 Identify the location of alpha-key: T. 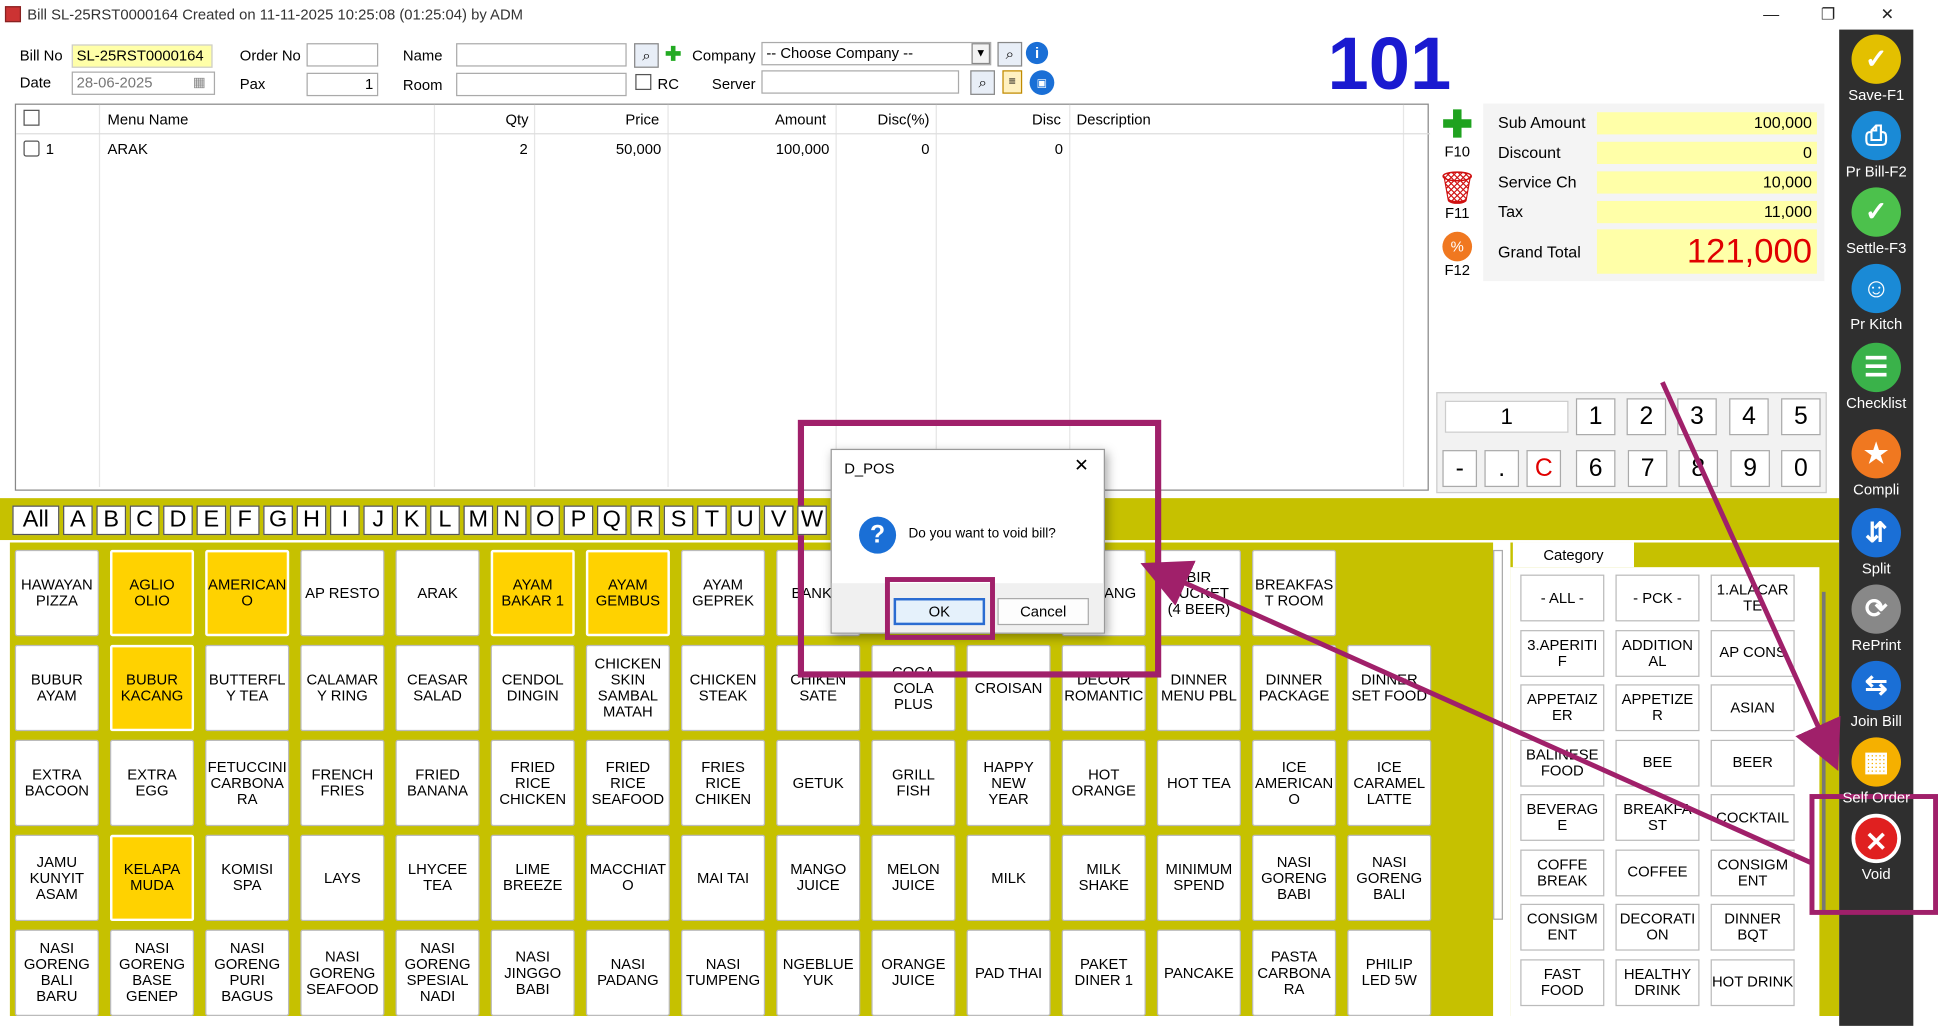
(712, 520).